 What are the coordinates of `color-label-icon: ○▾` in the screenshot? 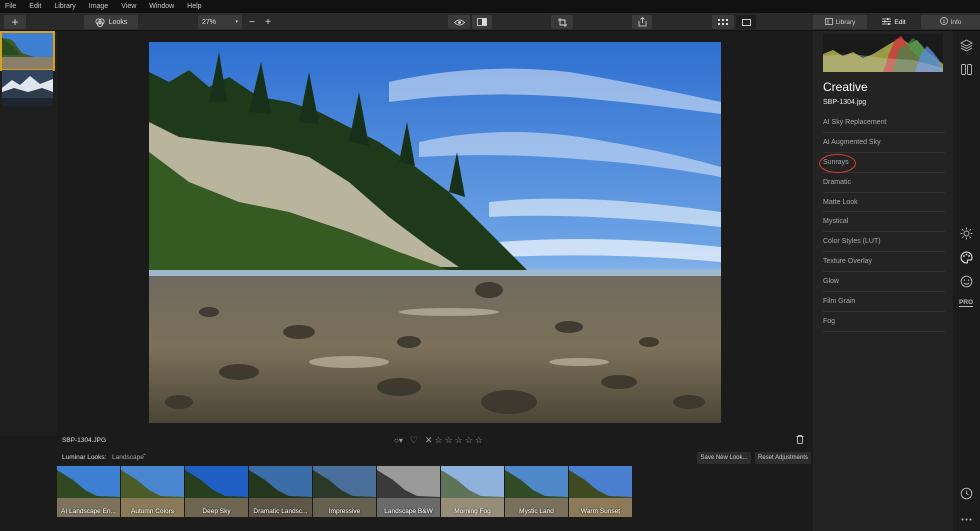 It's located at (398, 440).